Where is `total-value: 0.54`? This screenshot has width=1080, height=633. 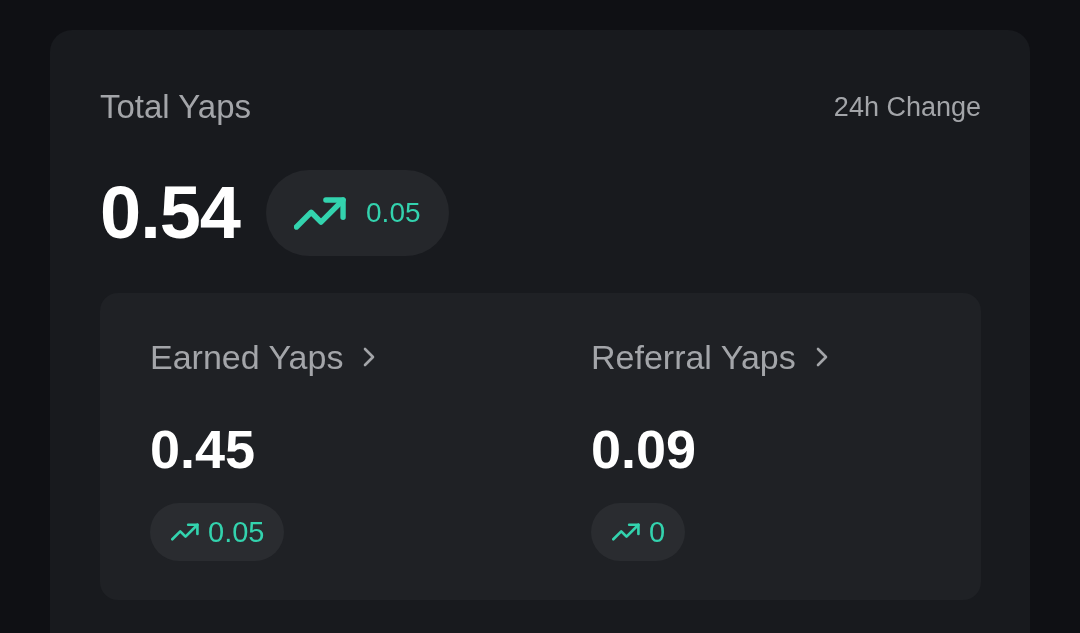 total-value: 0.54 is located at coordinates (170, 213).